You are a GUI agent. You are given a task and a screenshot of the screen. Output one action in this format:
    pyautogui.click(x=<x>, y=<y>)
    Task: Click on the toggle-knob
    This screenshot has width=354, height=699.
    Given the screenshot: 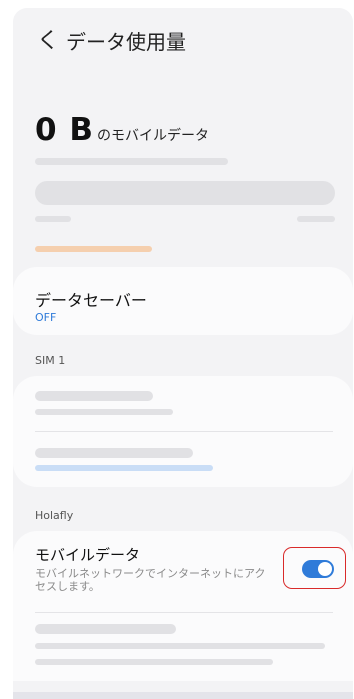 What is the action you would take?
    pyautogui.click(x=325, y=569)
    